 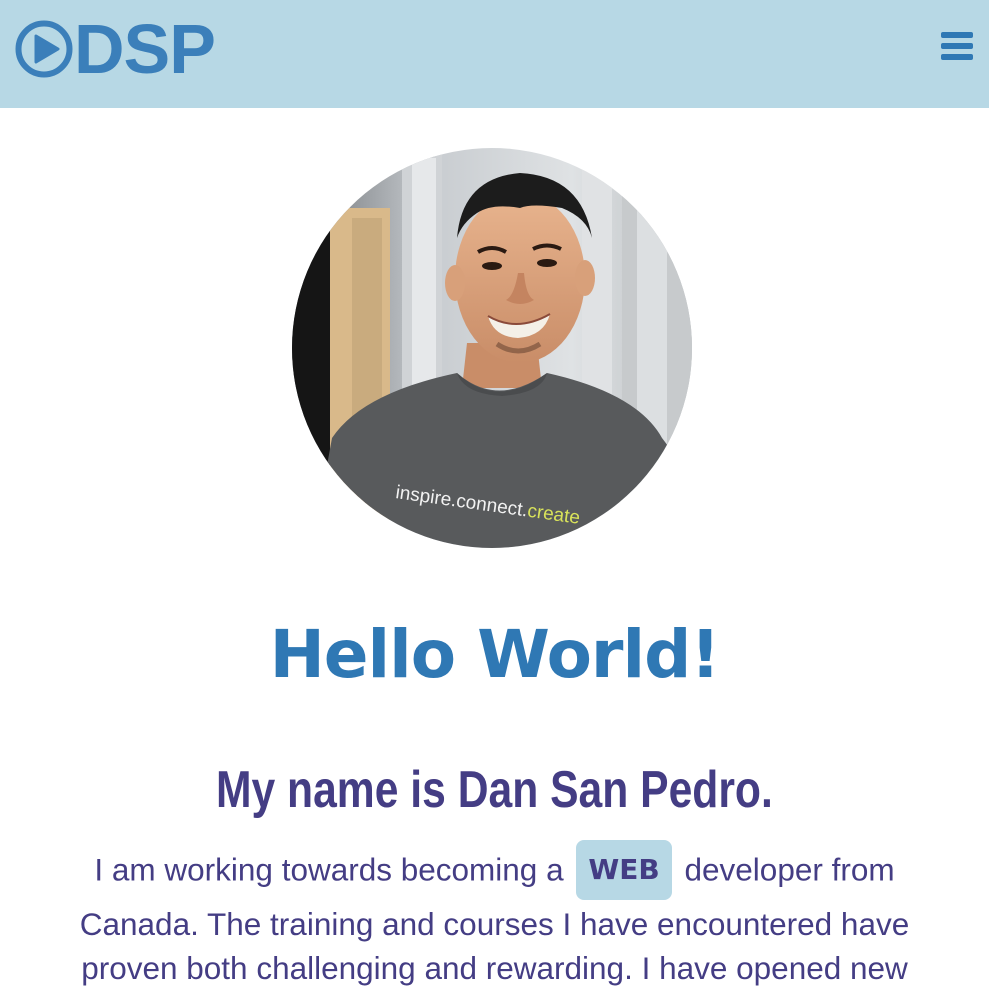 I want to click on bio-text-before: I am working towards becoming a, so click(x=329, y=869).